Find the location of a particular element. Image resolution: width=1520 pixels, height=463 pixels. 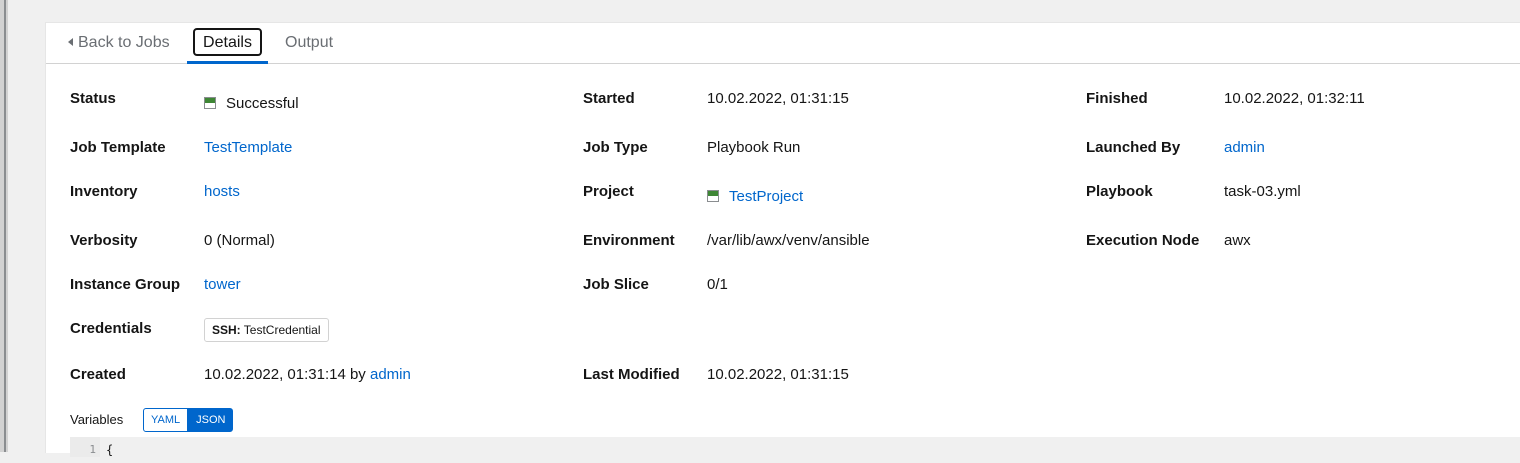

instance-group-label: Instance Group is located at coordinates (125, 284).